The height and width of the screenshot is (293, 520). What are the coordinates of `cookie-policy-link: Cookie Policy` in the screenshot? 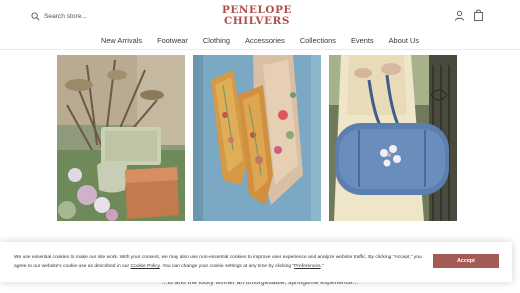 It's located at (144, 266).